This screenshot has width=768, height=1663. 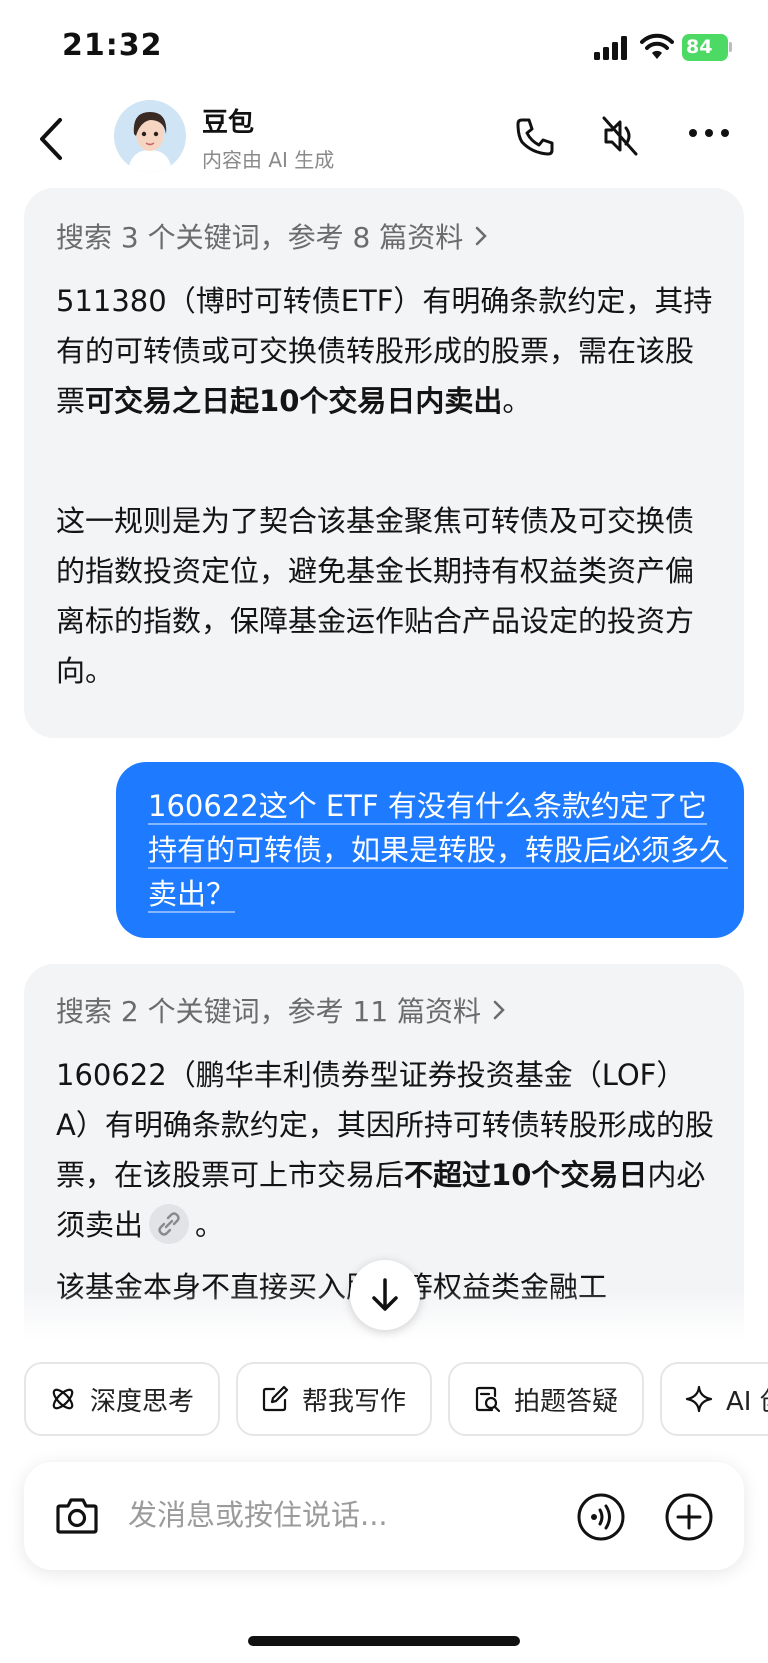 What do you see at coordinates (566, 1401) in the screenshot?
I see `chip-label: 拍题答疑` at bounding box center [566, 1401].